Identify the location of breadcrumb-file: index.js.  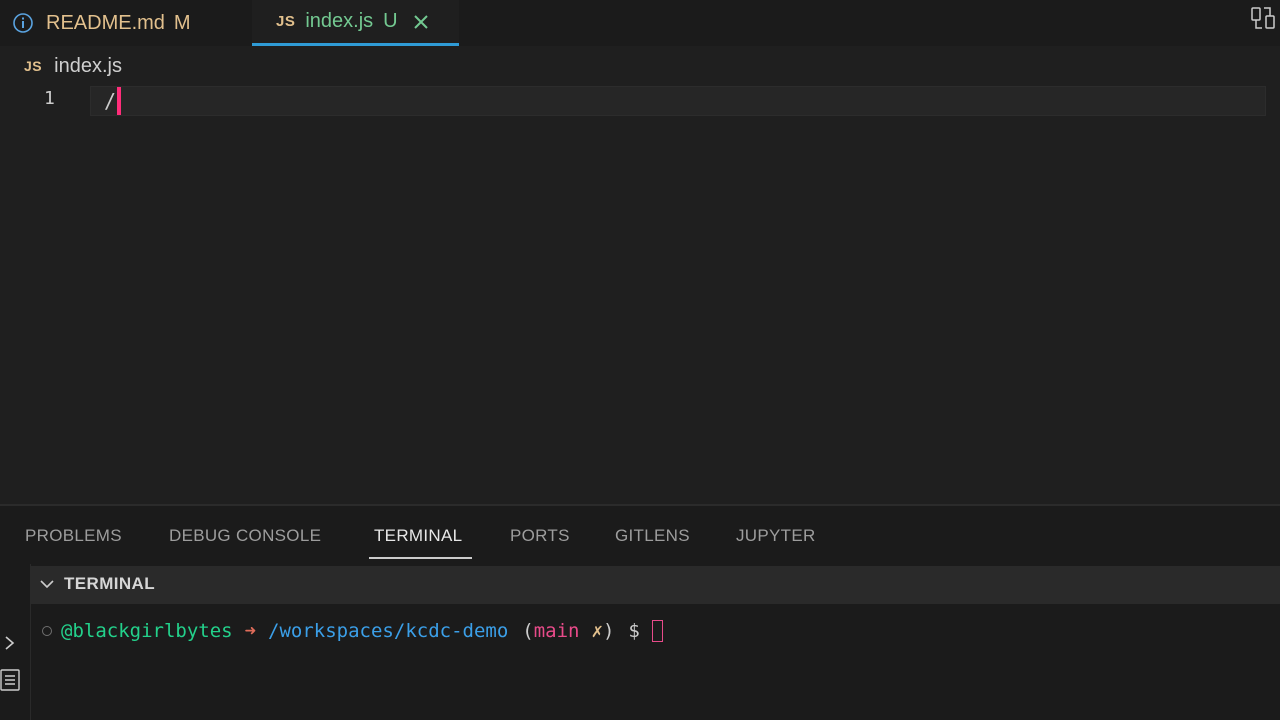
(88, 66).